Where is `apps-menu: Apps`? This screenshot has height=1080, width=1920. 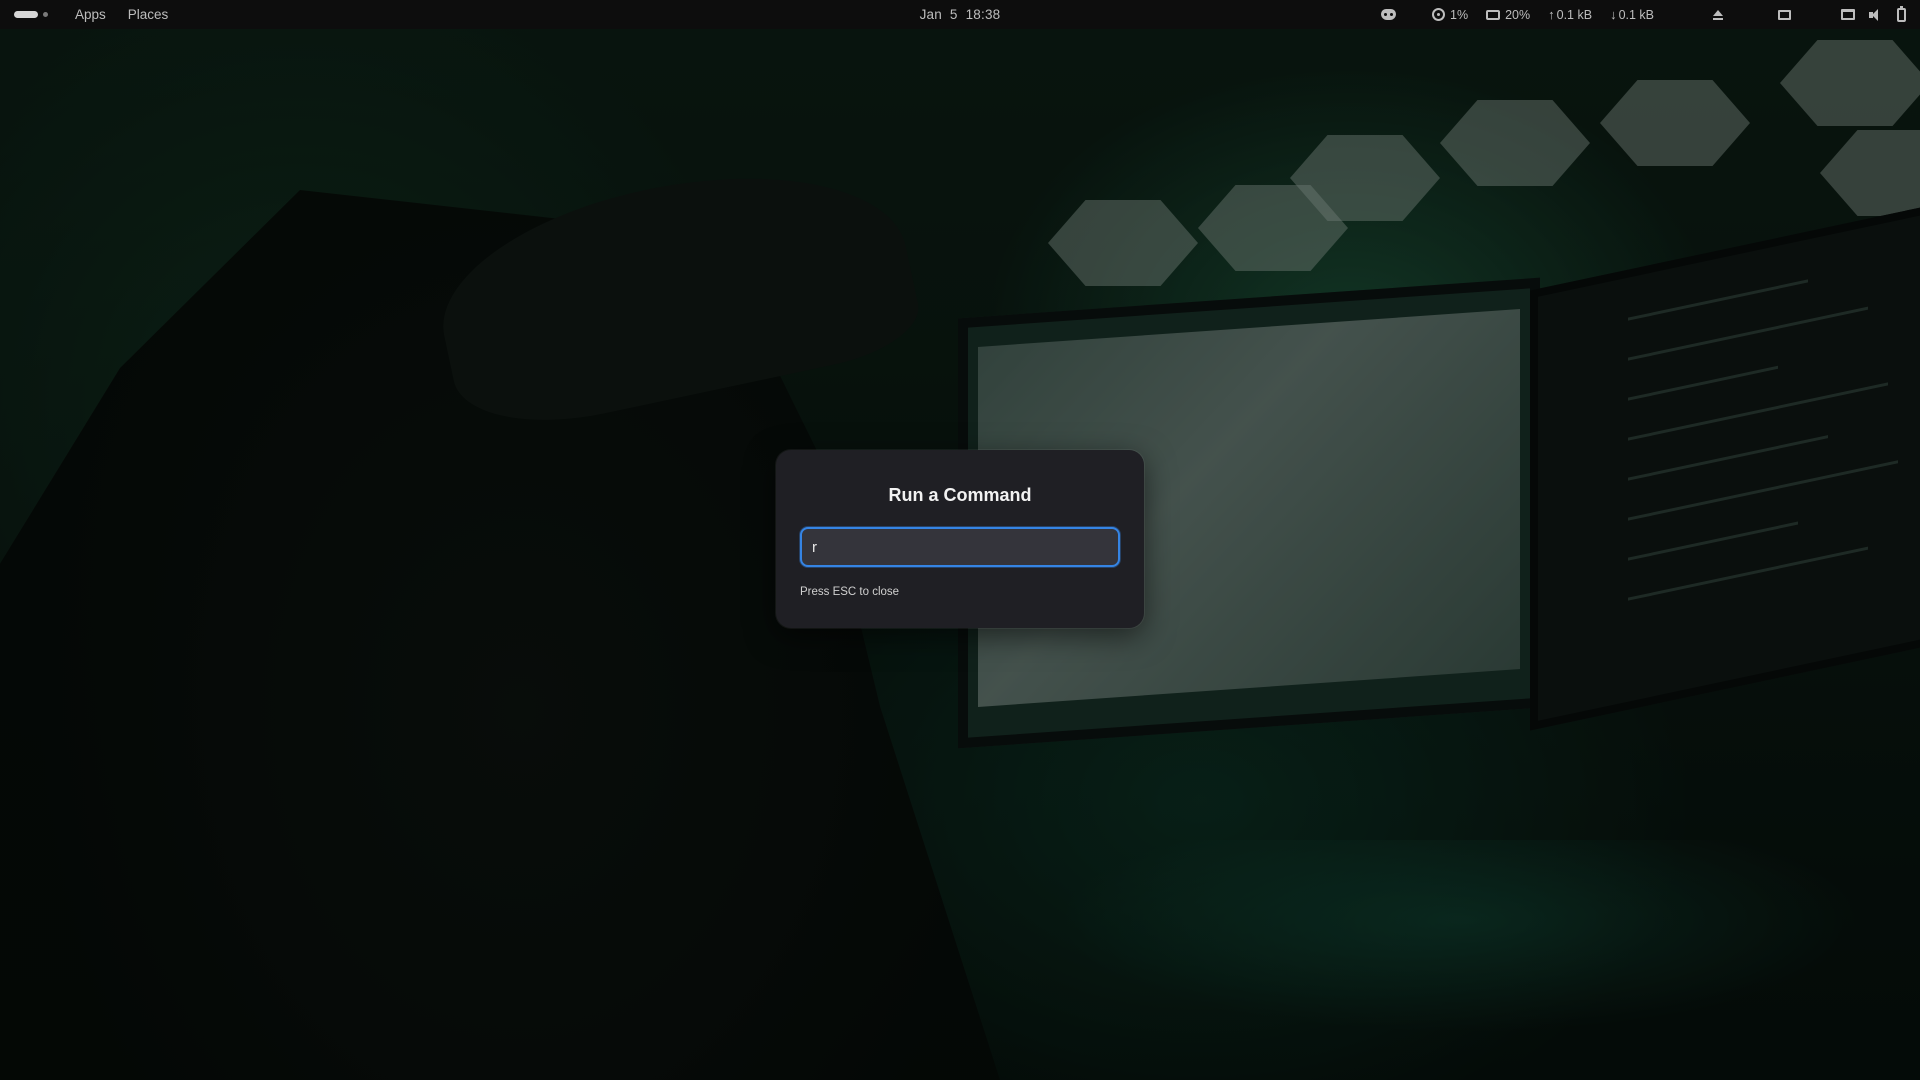
apps-menu: Apps is located at coordinates (90, 14).